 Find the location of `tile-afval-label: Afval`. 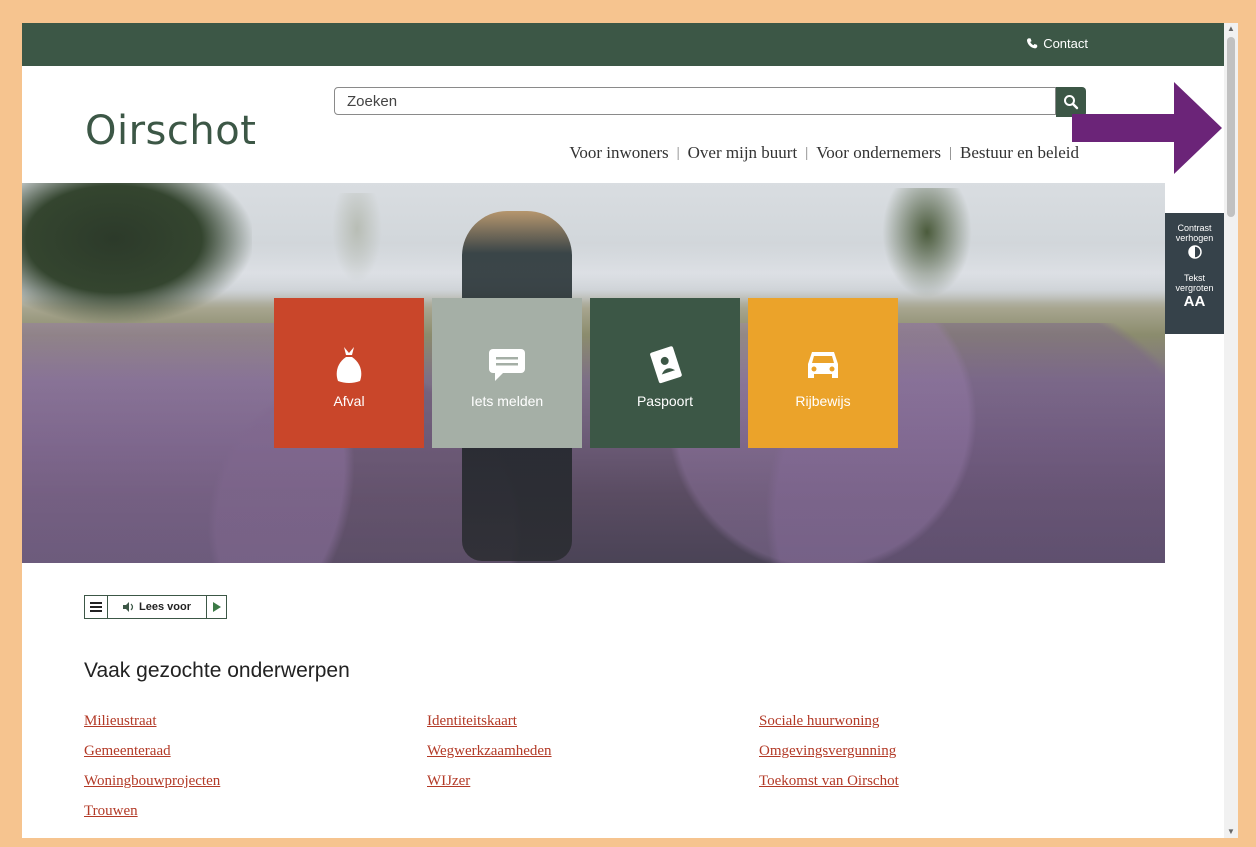

tile-afval-label: Afval is located at coordinates (349, 401).